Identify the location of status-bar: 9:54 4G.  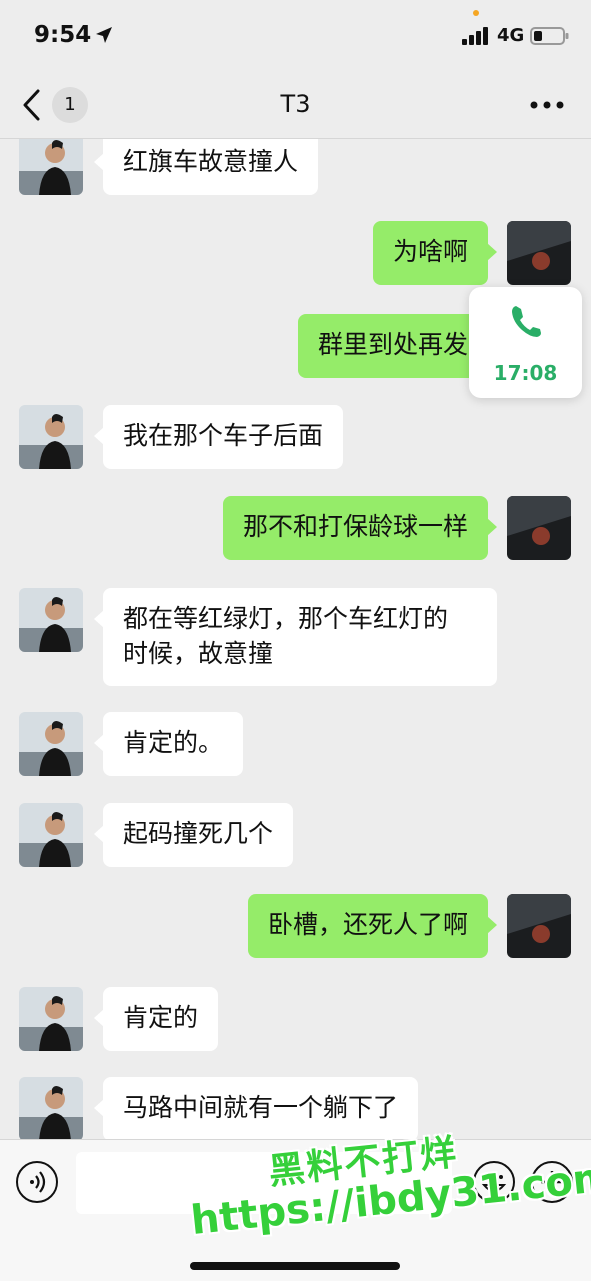
(295, 36).